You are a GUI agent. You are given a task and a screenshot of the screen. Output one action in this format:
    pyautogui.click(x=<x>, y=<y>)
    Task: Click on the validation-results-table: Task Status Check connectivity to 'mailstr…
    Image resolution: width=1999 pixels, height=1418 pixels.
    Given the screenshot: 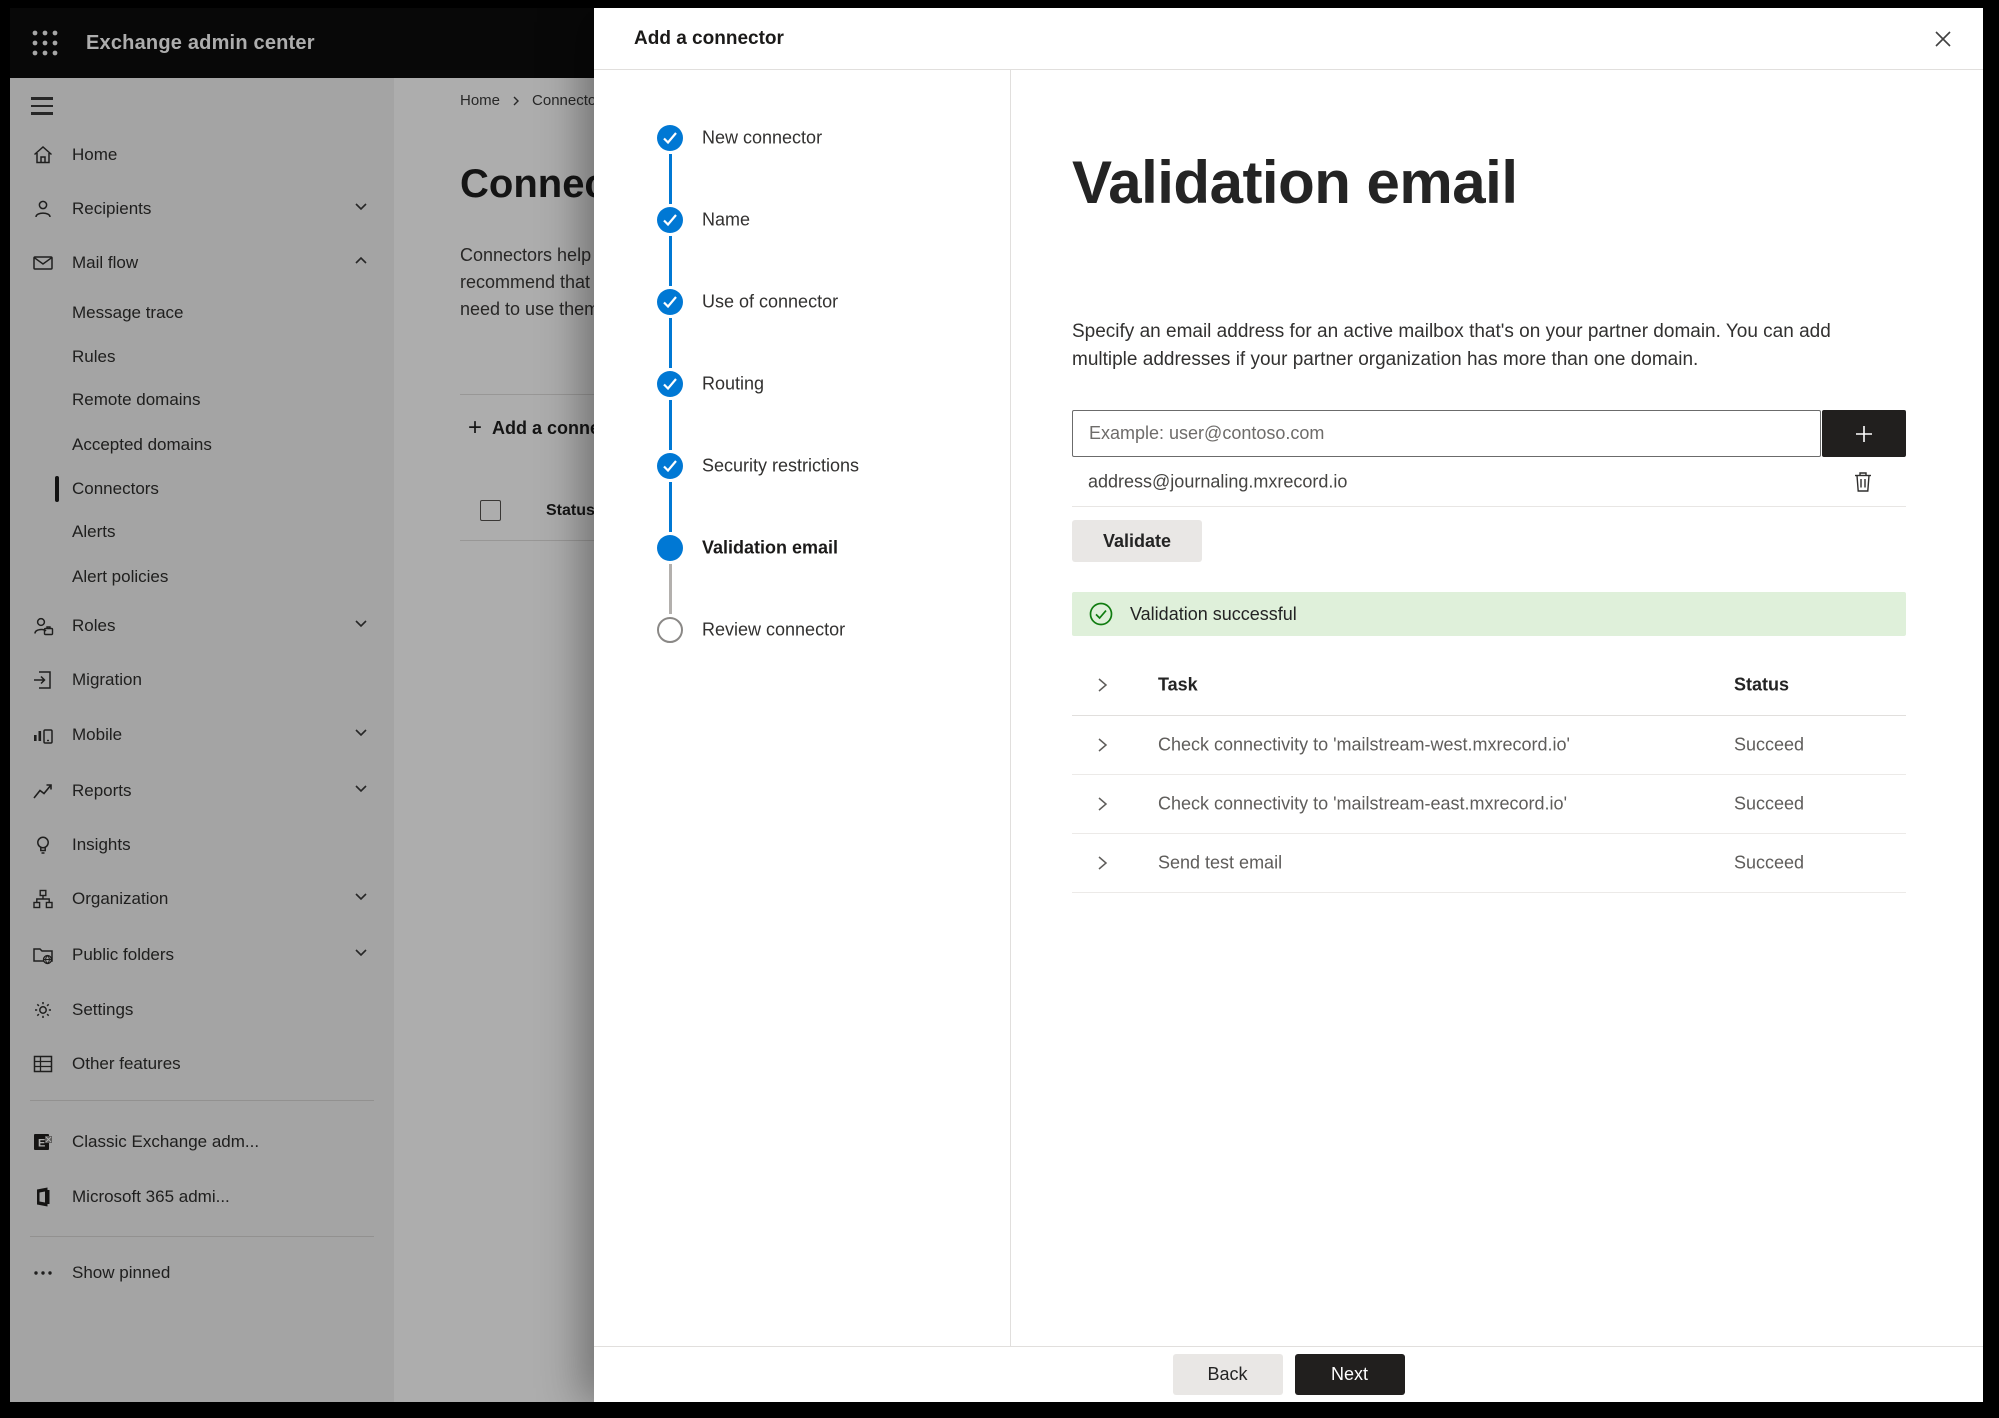 What is the action you would take?
    pyautogui.click(x=1489, y=773)
    